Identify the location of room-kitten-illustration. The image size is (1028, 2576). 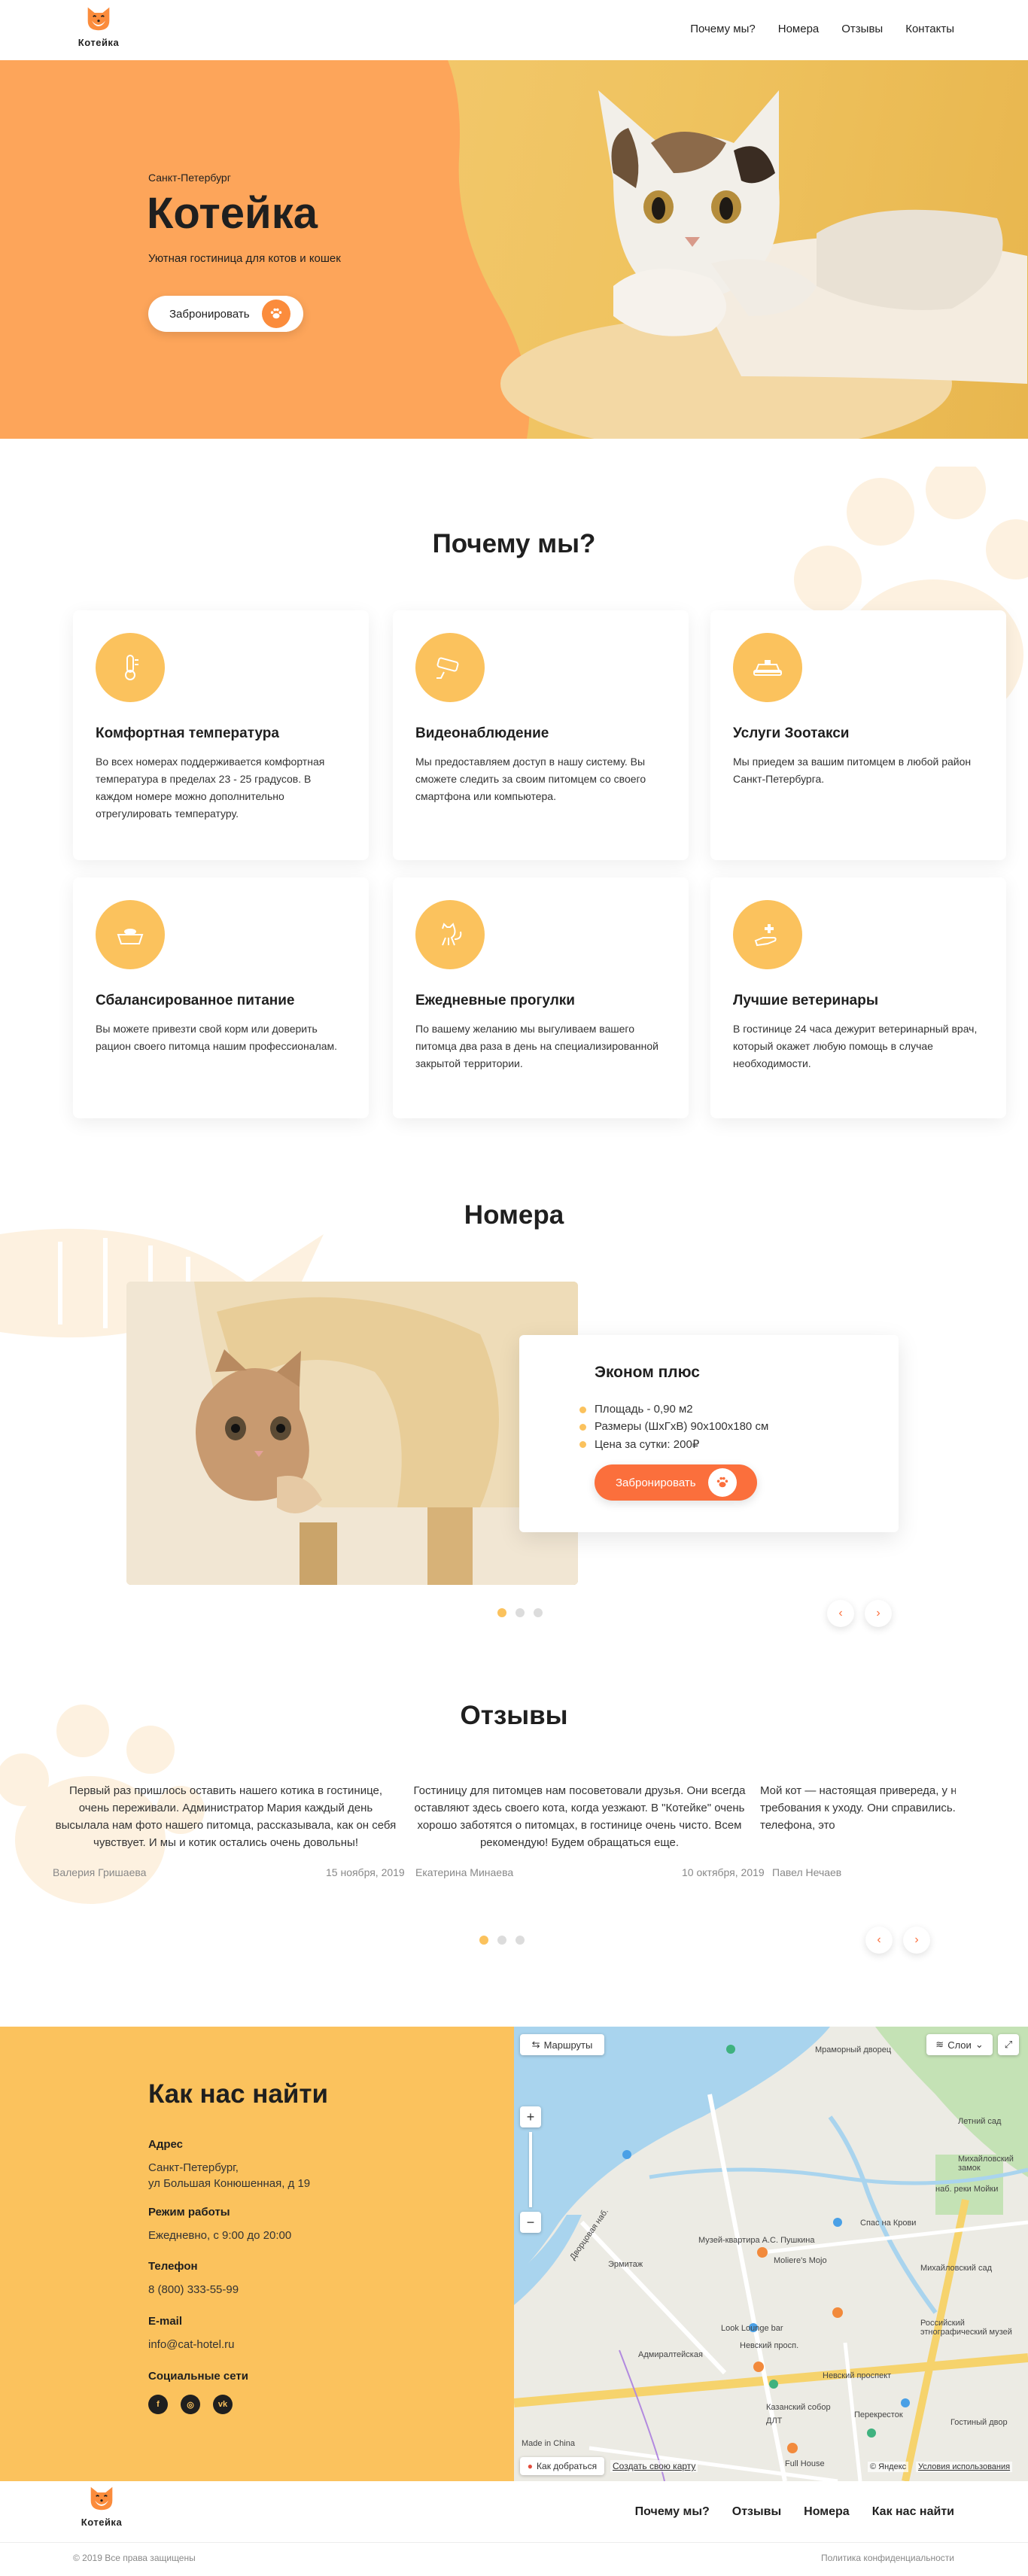
(352, 1433).